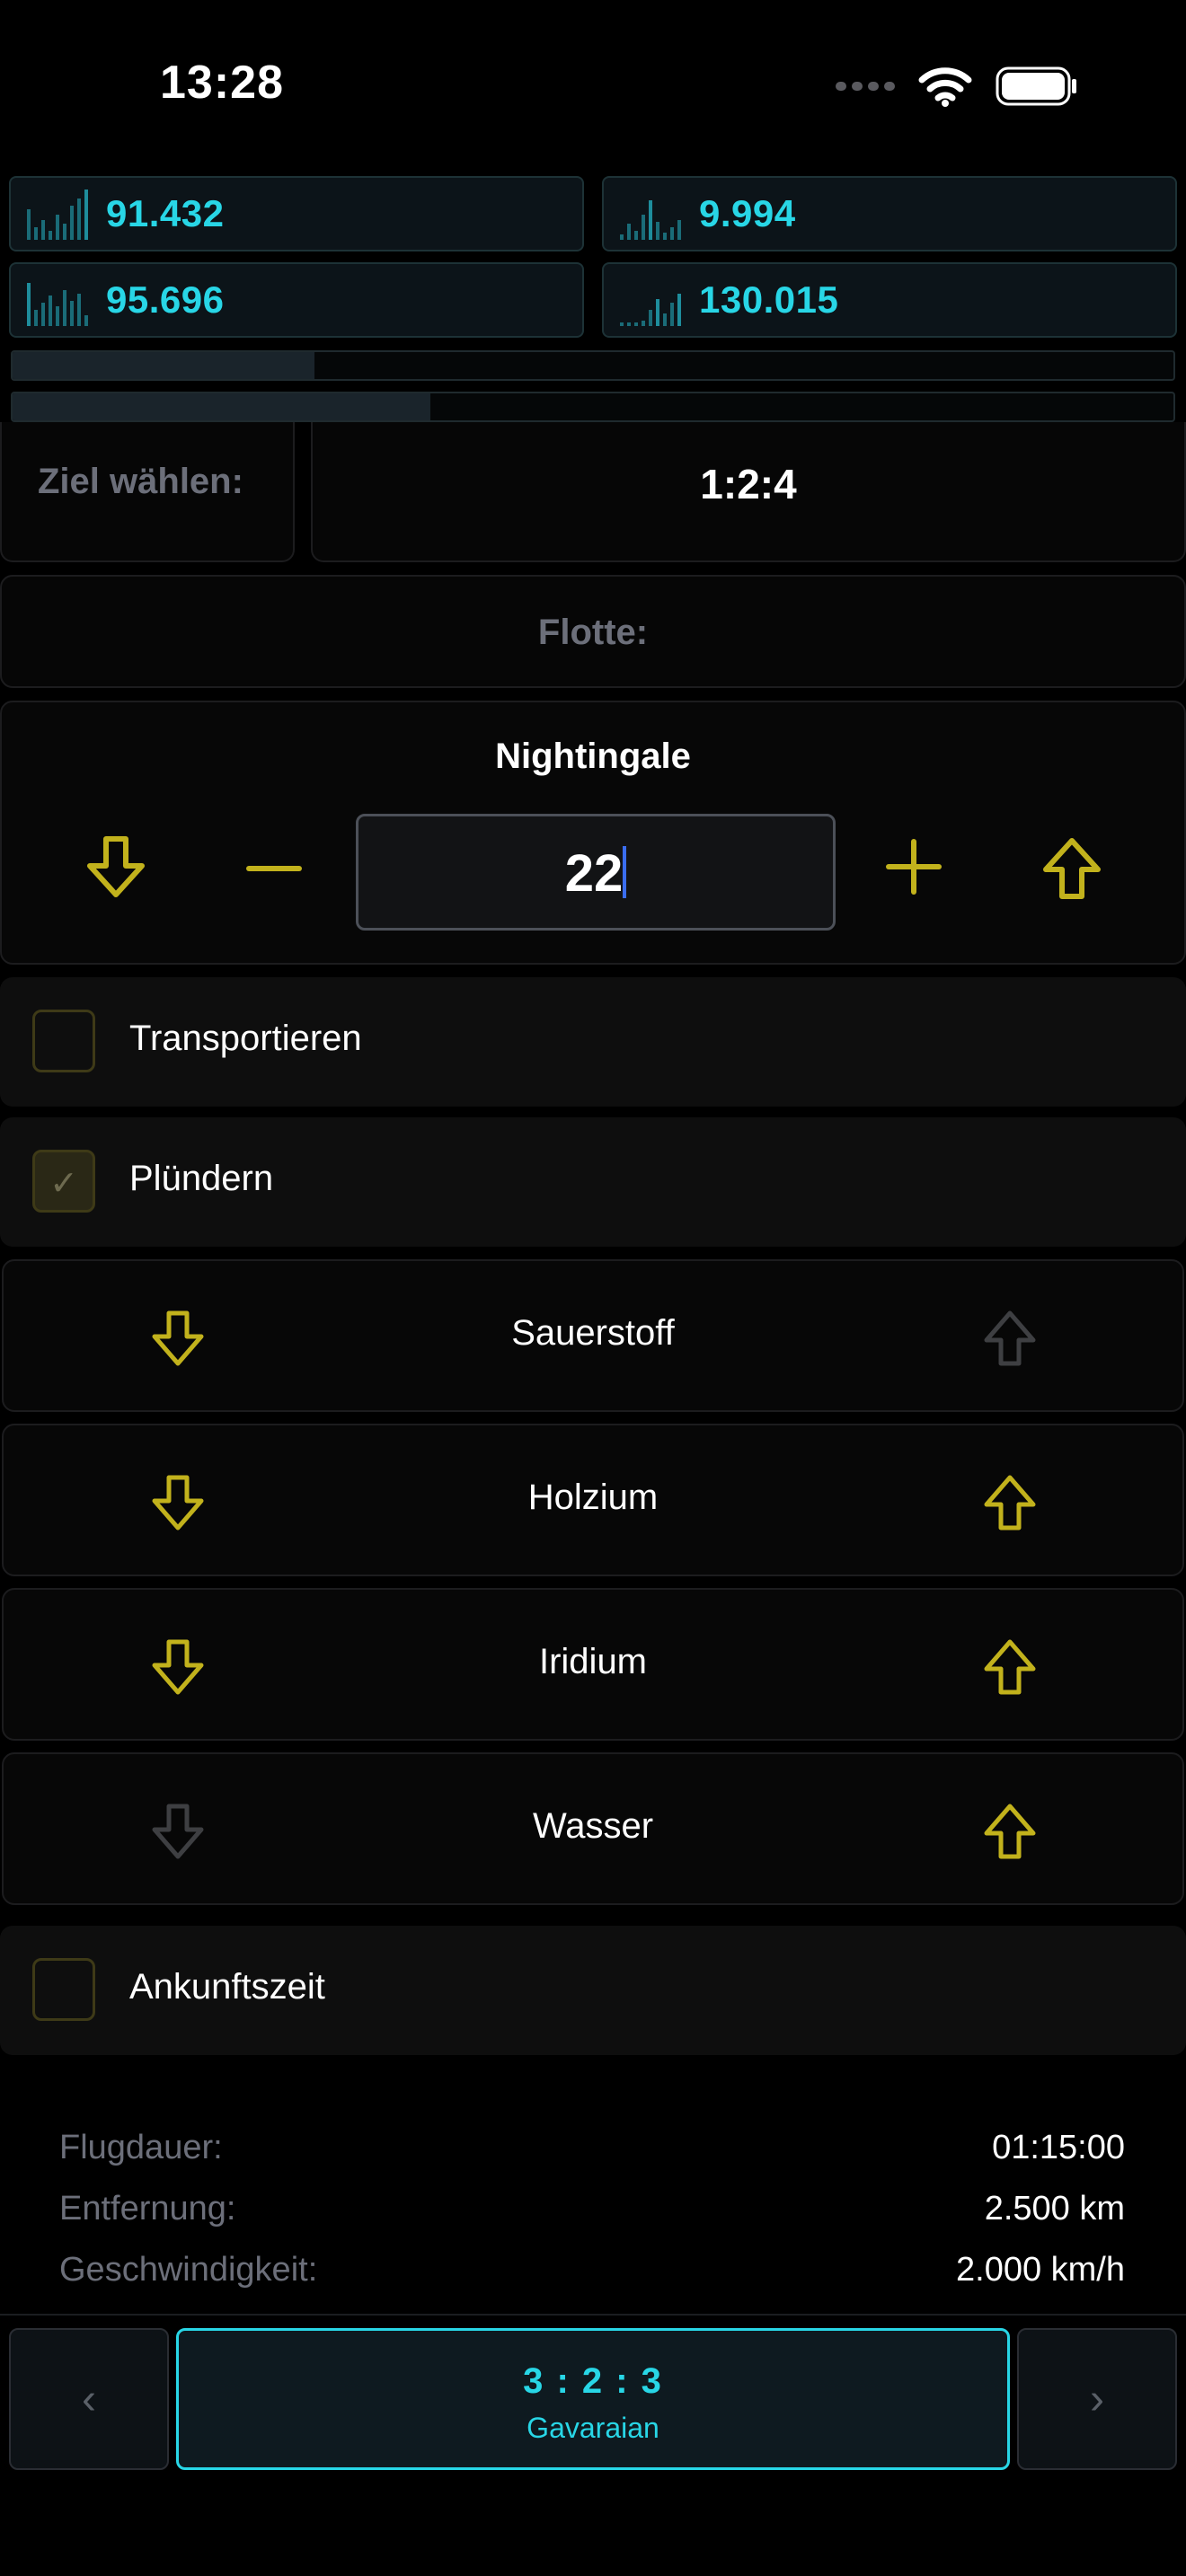 This screenshot has width=1186, height=2576. I want to click on fleet-label: Flotte:, so click(593, 632).